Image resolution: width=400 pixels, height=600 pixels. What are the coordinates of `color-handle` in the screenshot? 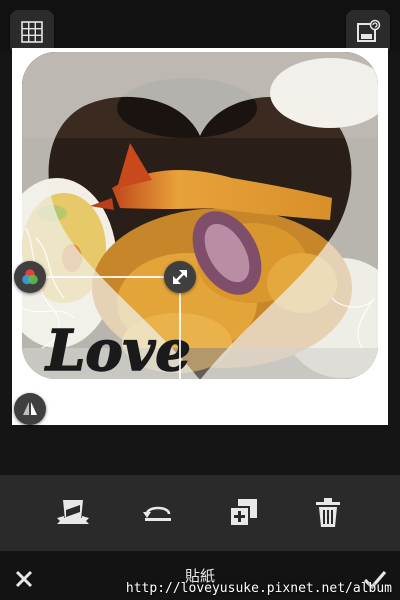 It's located at (30, 277).